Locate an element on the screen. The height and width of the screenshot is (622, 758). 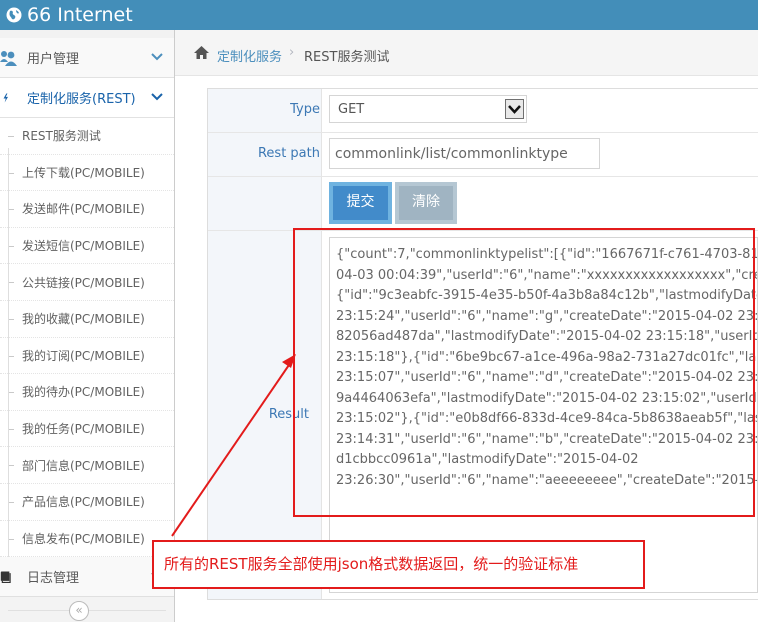
annotation-note: 所有的REST服务全部使用json格式数据返回，统一的验证标准 is located at coordinates (398, 564).